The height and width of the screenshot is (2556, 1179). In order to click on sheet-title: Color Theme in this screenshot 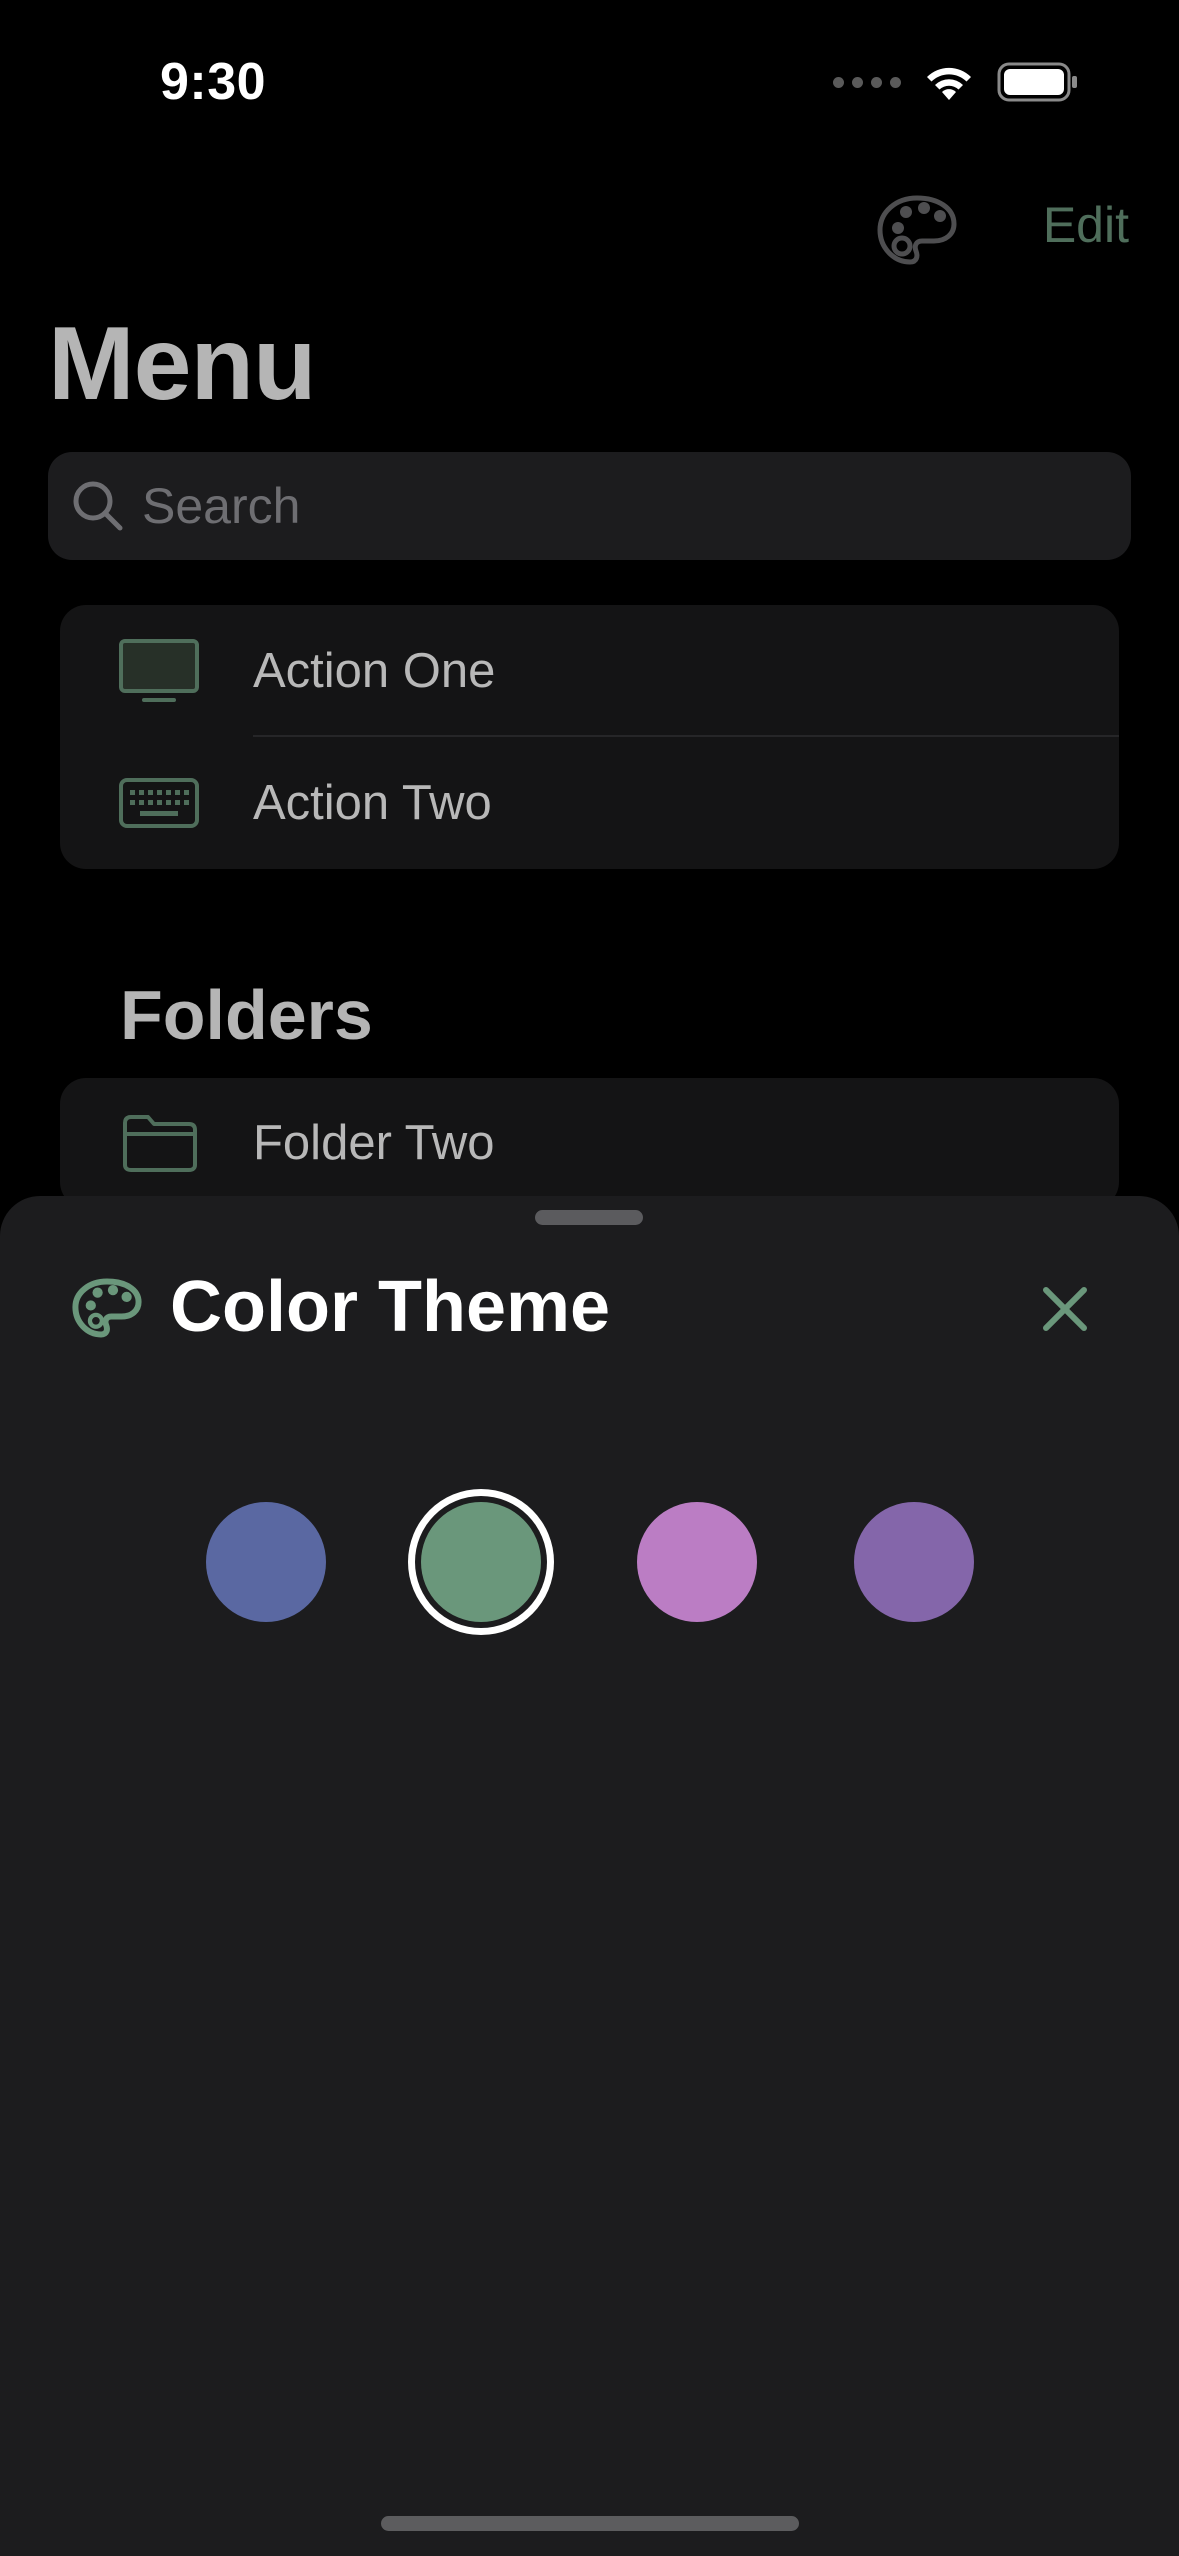, I will do `click(390, 1307)`.